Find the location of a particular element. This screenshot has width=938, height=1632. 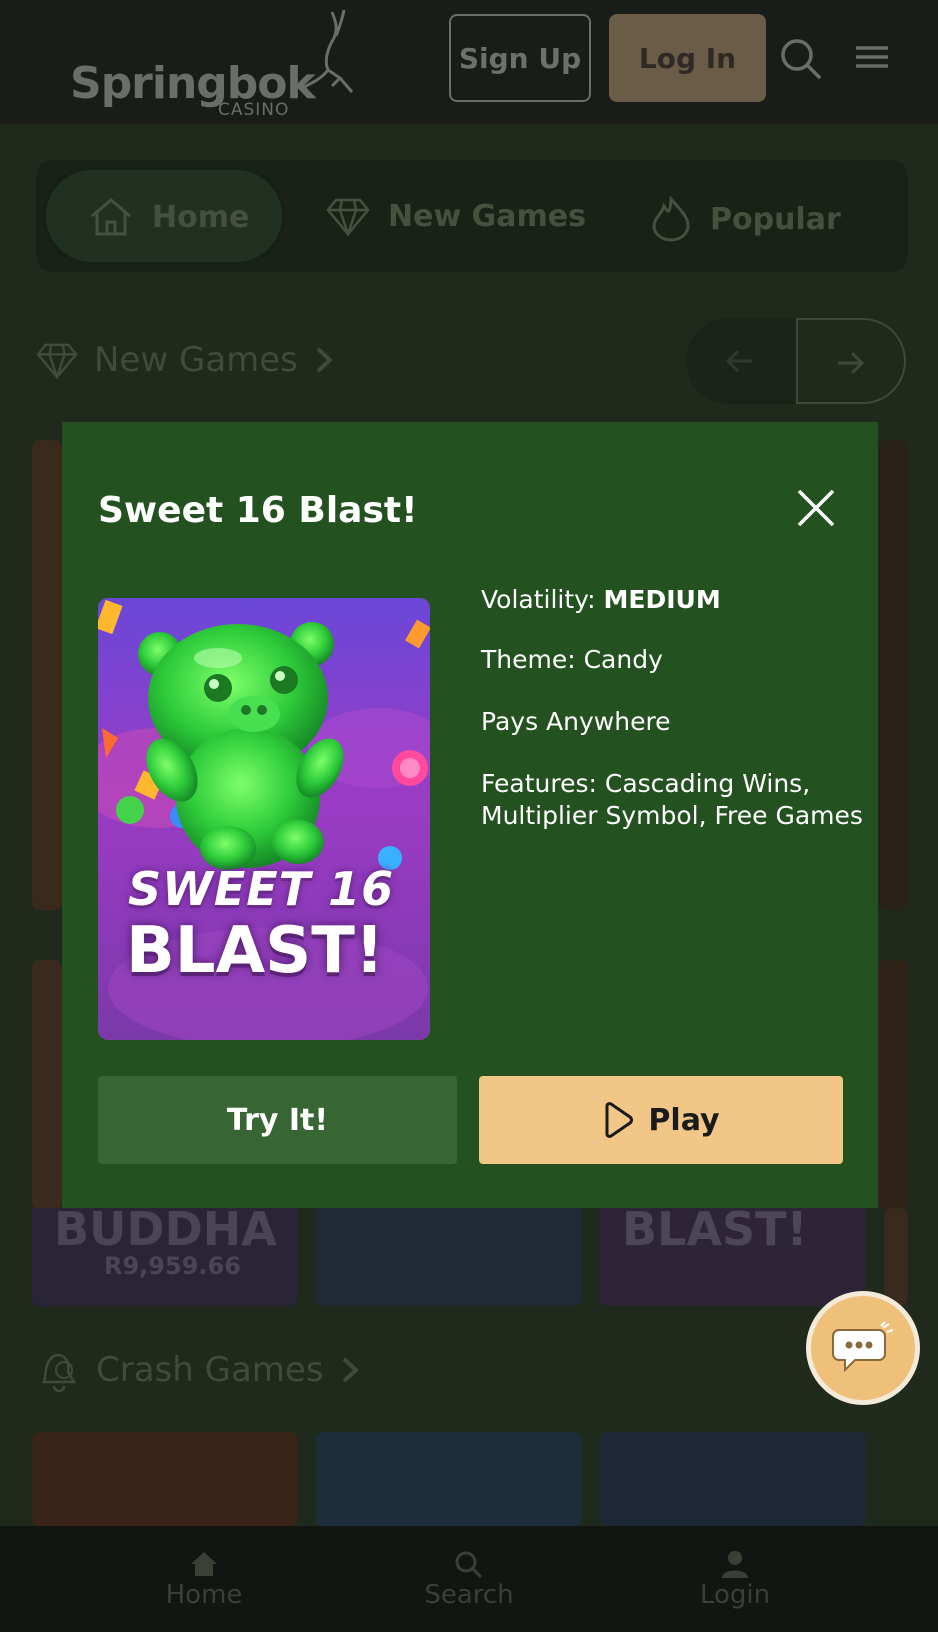

category-label: New Games is located at coordinates (487, 216).